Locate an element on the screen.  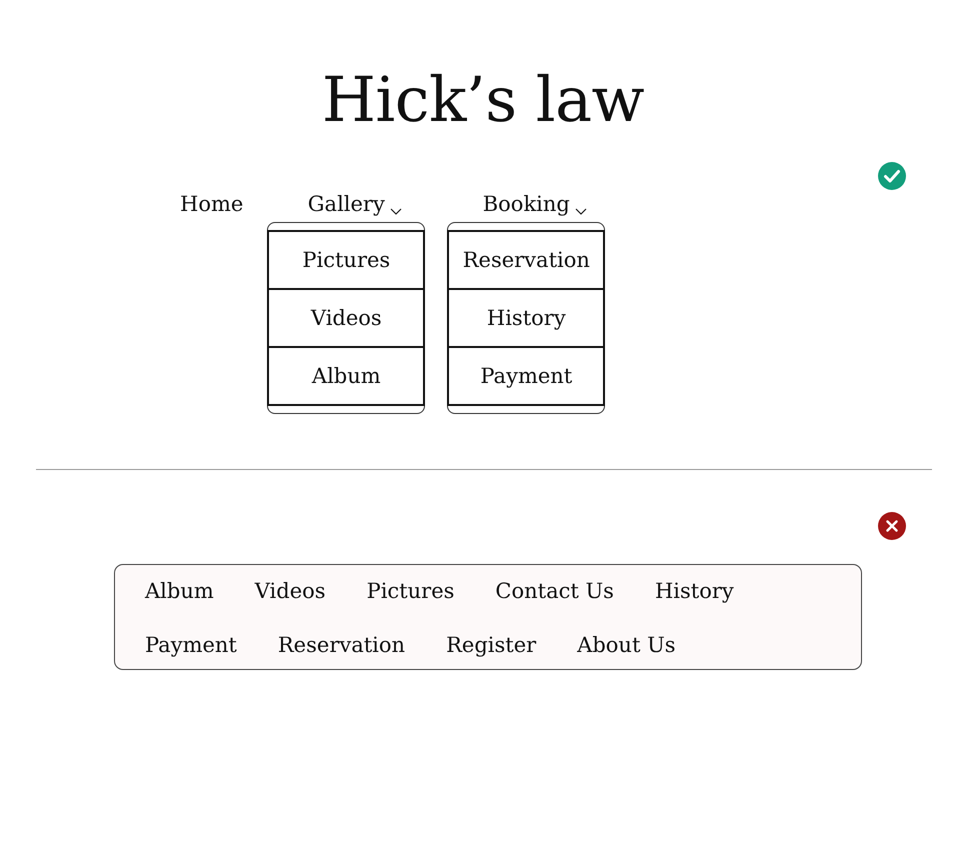
dropdown-item: History is located at coordinates (526, 317).